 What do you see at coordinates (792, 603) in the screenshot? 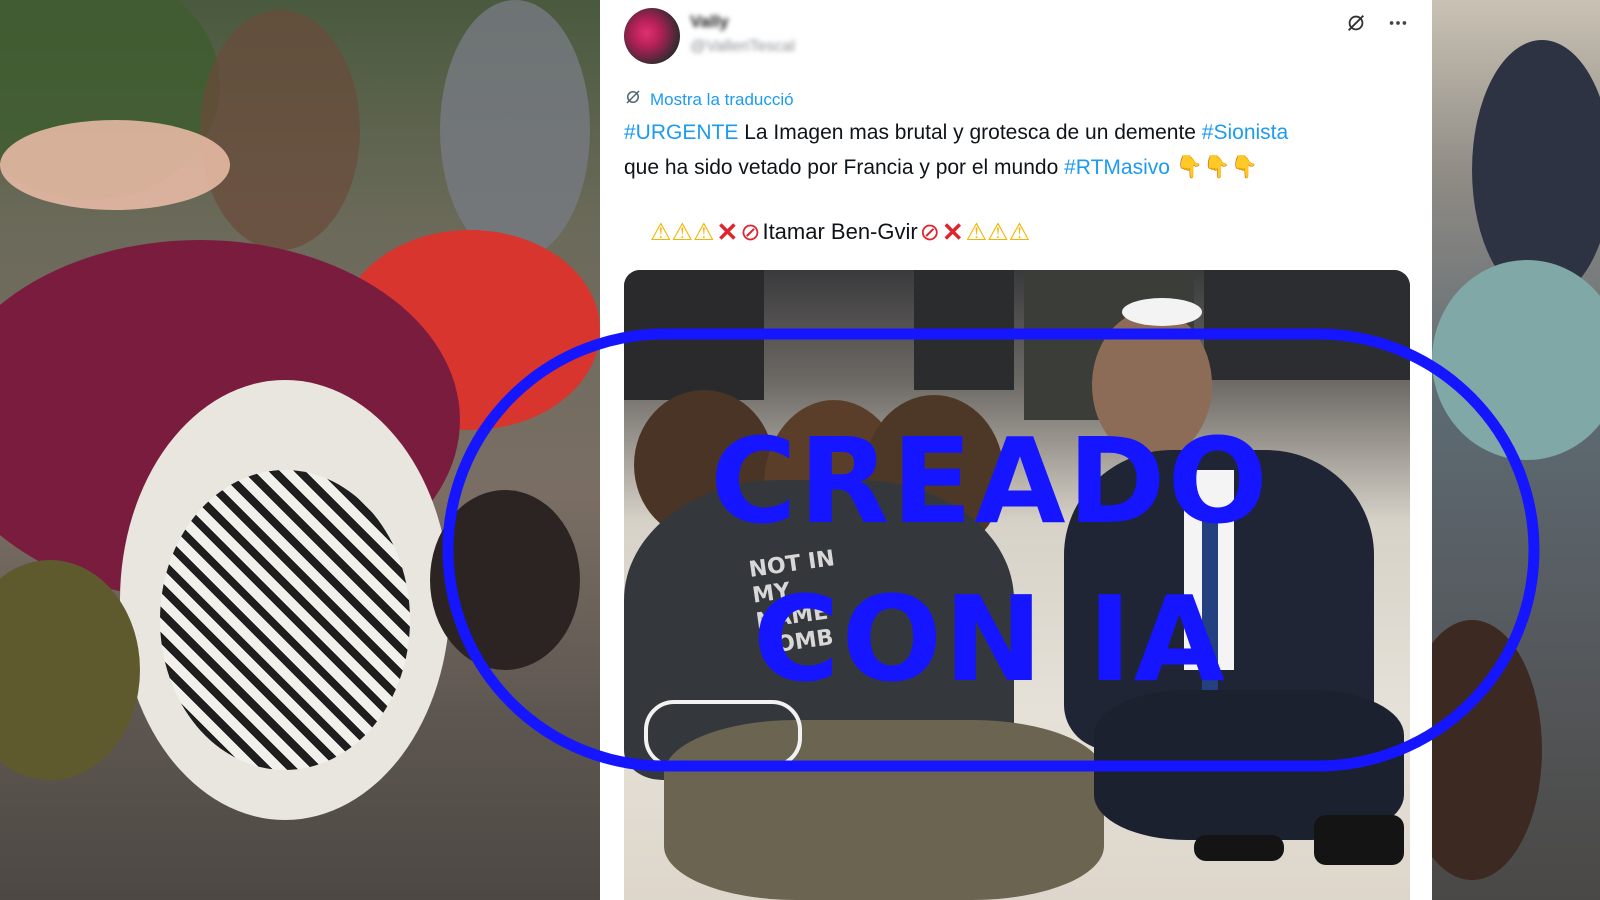
I see `shirt-text: NOT IN MY NAME BOMB` at bounding box center [792, 603].